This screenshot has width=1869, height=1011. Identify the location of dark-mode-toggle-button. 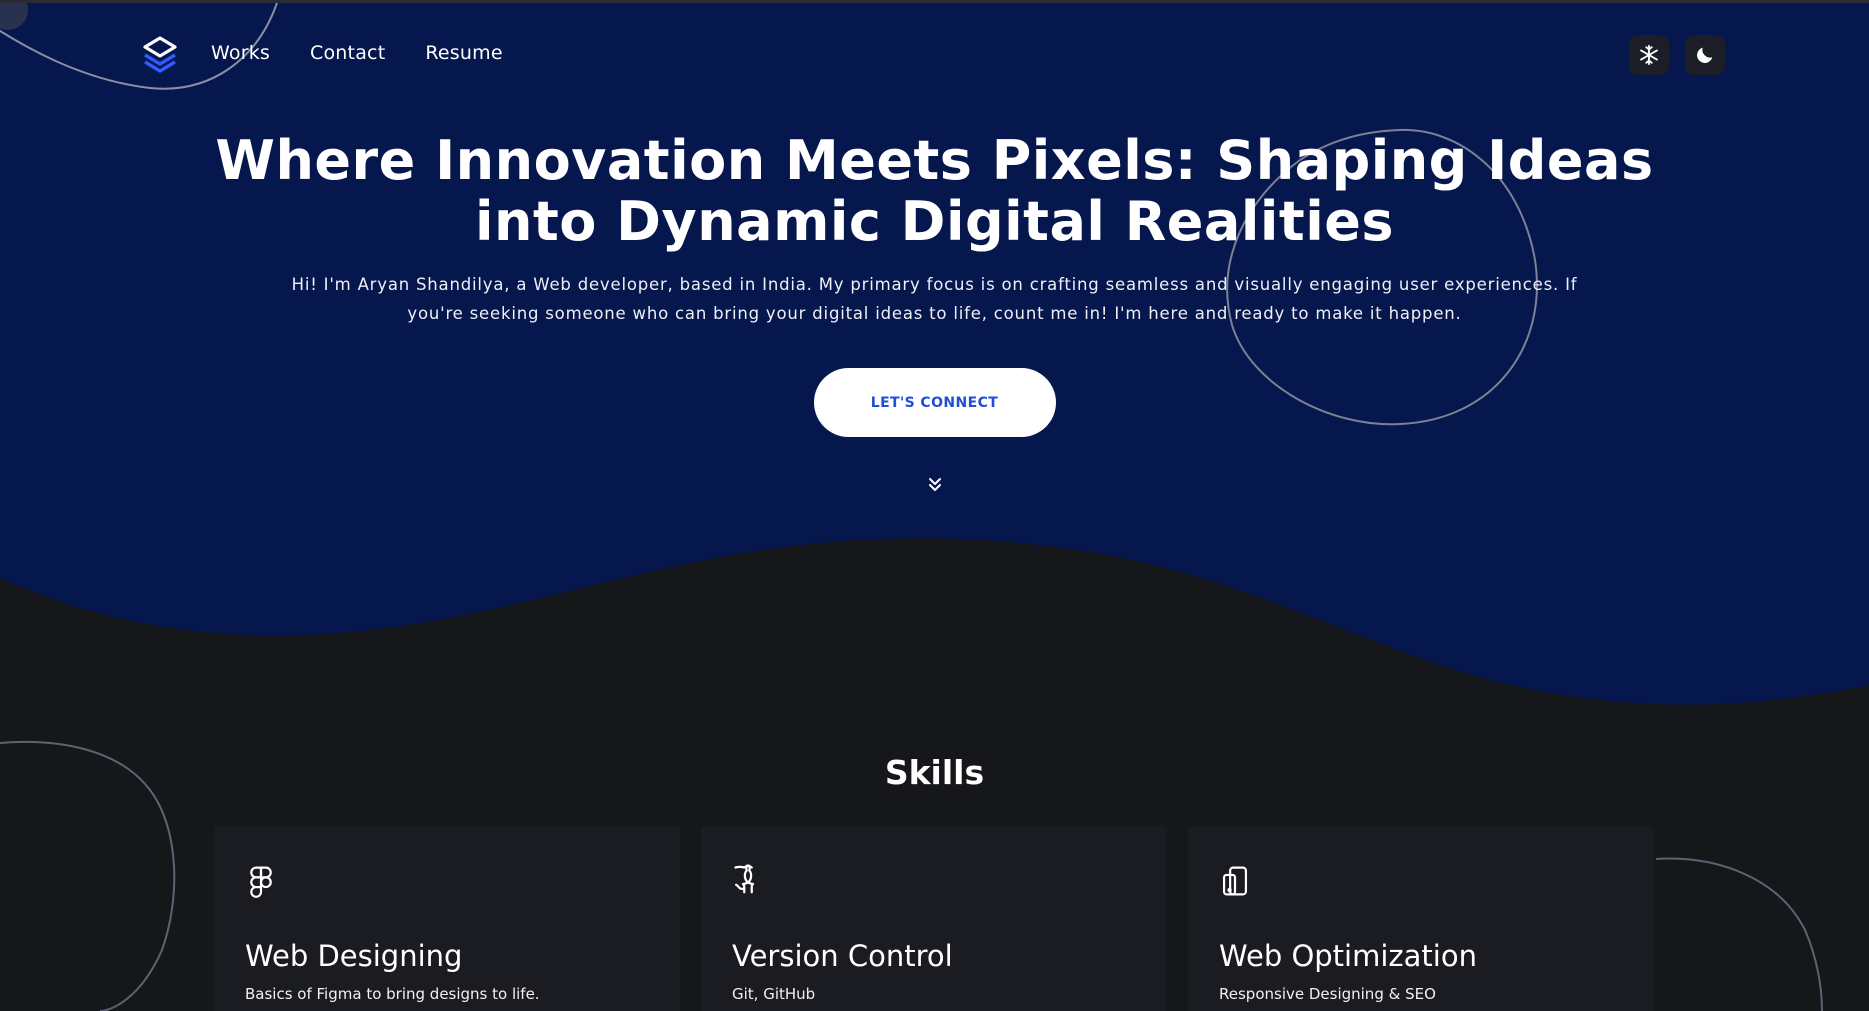
(1705, 55).